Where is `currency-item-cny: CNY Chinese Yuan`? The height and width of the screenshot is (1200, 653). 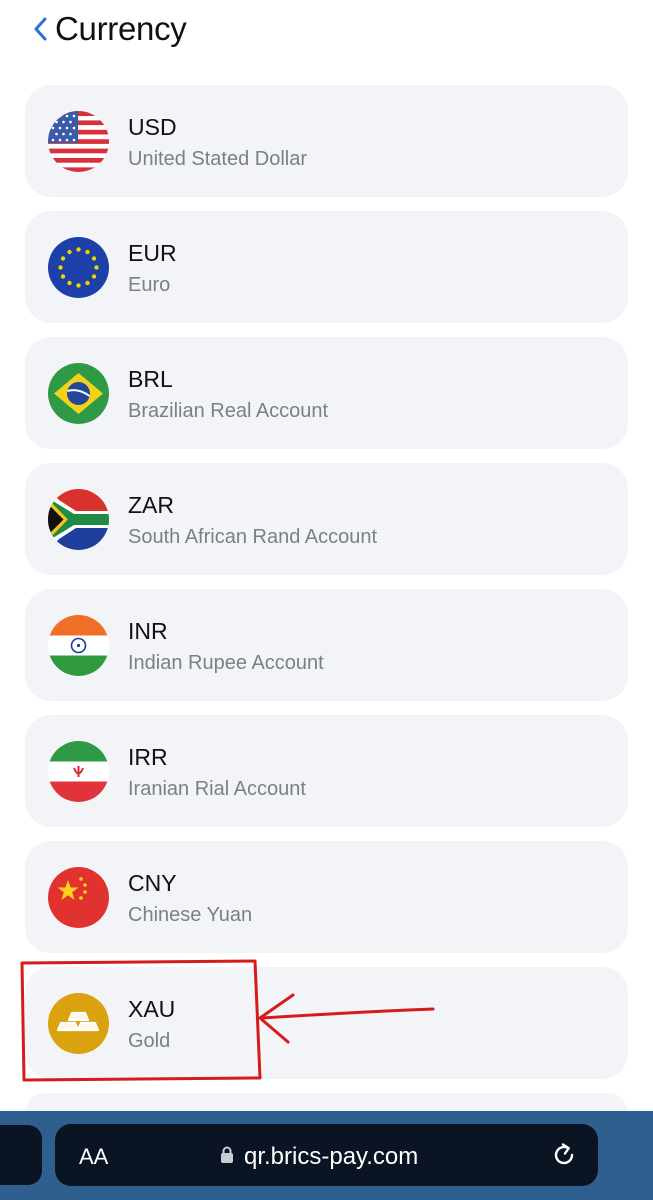 currency-item-cny: CNY Chinese Yuan is located at coordinates (326, 897).